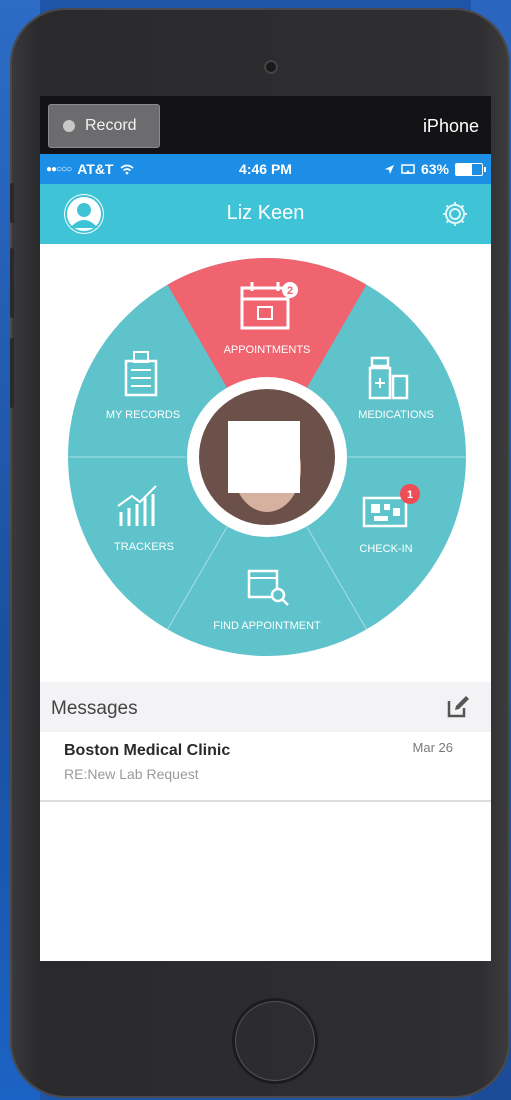  Describe the element at coordinates (264, 457) in the screenshot. I see `face-redaction-box` at that location.